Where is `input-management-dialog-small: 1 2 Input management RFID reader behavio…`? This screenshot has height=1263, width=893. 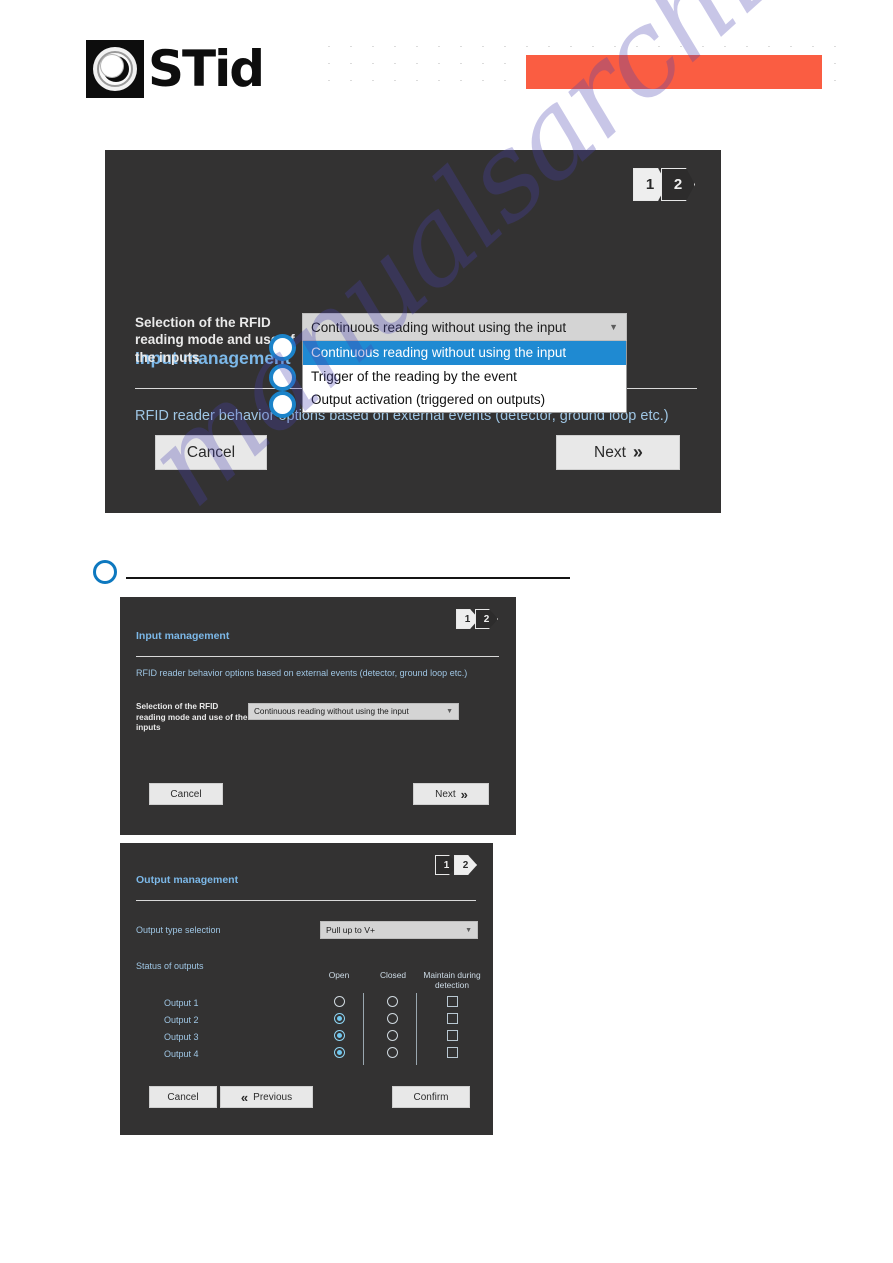
input-management-dialog-small: 1 2 Input management RFID reader behavio… is located at coordinates (318, 716).